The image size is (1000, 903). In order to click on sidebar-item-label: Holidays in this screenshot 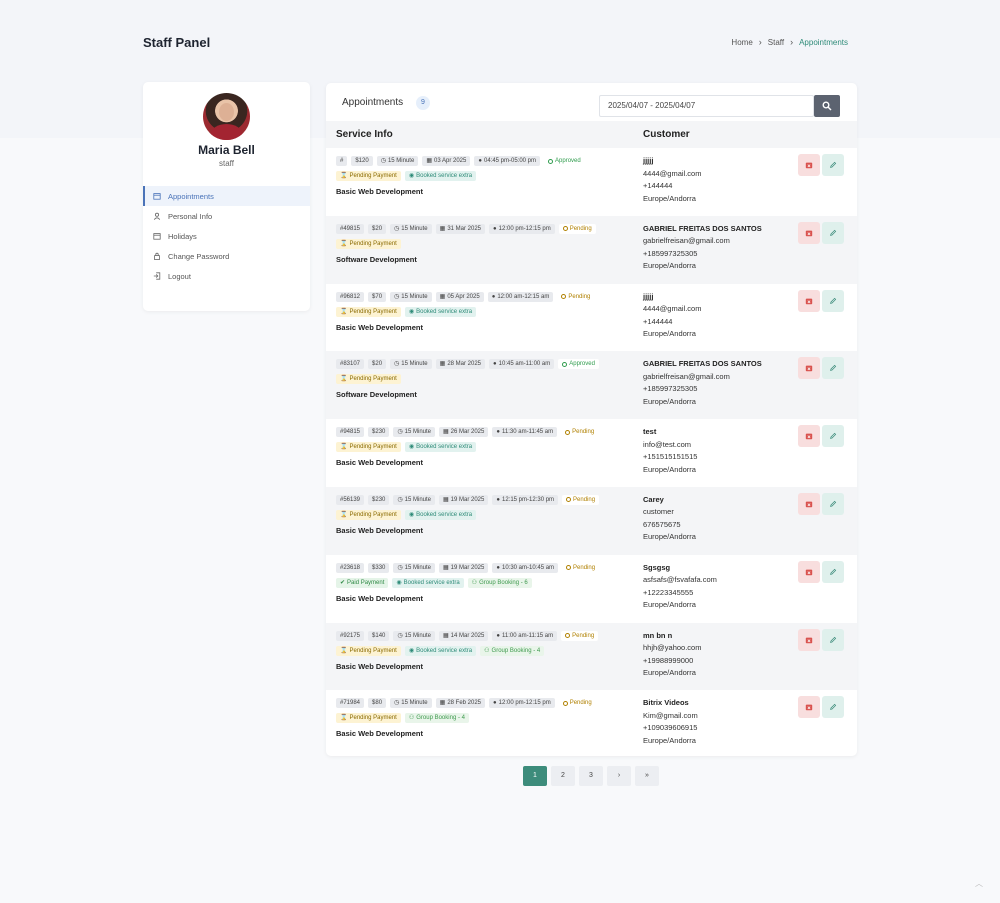, I will do `click(182, 236)`.